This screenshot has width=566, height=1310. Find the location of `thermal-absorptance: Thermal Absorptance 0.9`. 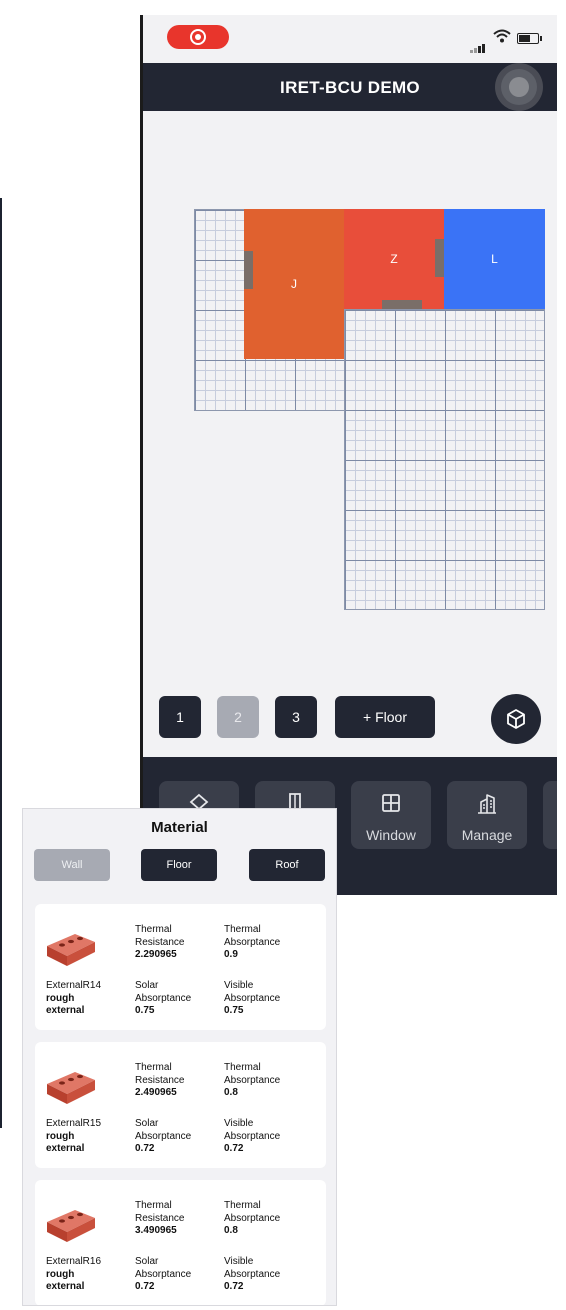

thermal-absorptance: Thermal Absorptance 0.9 is located at coordinates (252, 942).